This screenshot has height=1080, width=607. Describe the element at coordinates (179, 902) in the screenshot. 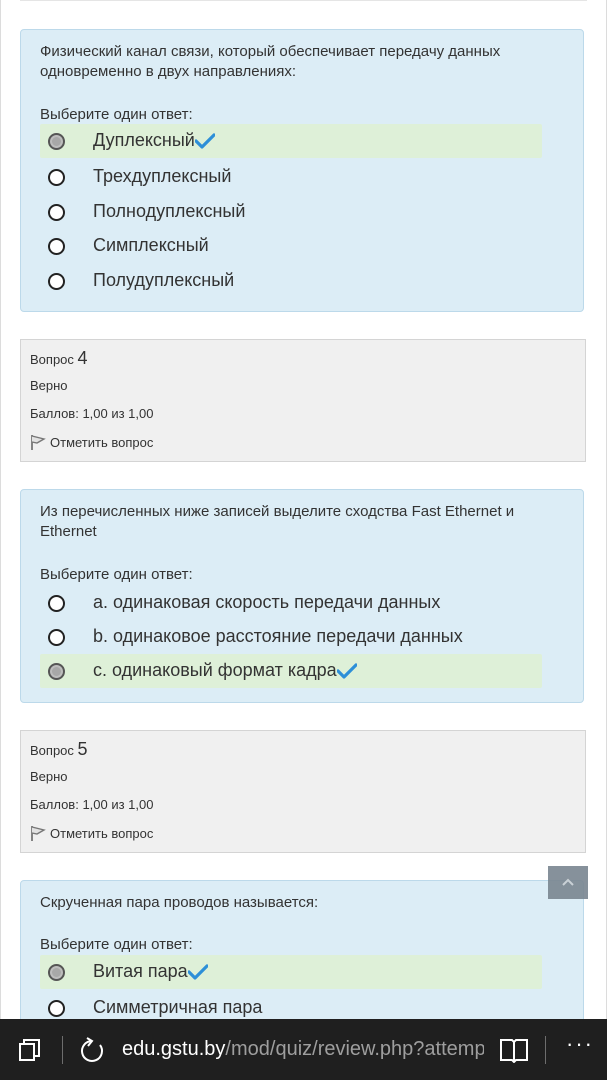

I see `question-text: Скрученная пара проводов называется:` at that location.